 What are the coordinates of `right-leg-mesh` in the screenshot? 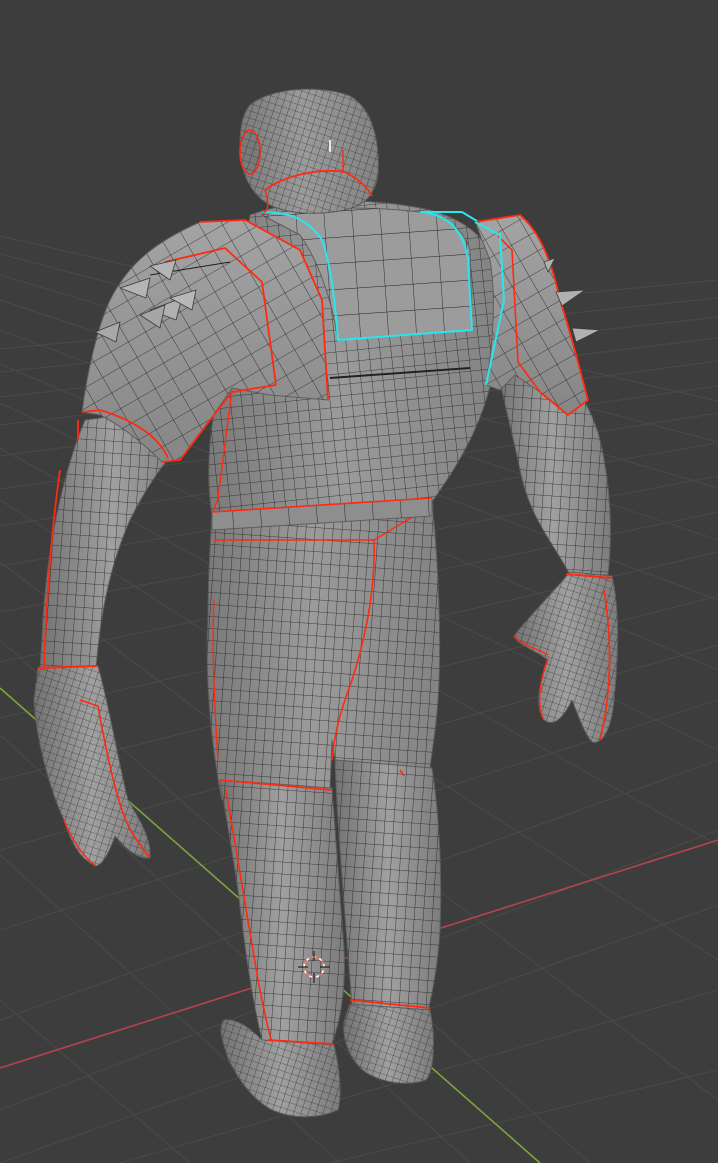 It's located at (388, 921).